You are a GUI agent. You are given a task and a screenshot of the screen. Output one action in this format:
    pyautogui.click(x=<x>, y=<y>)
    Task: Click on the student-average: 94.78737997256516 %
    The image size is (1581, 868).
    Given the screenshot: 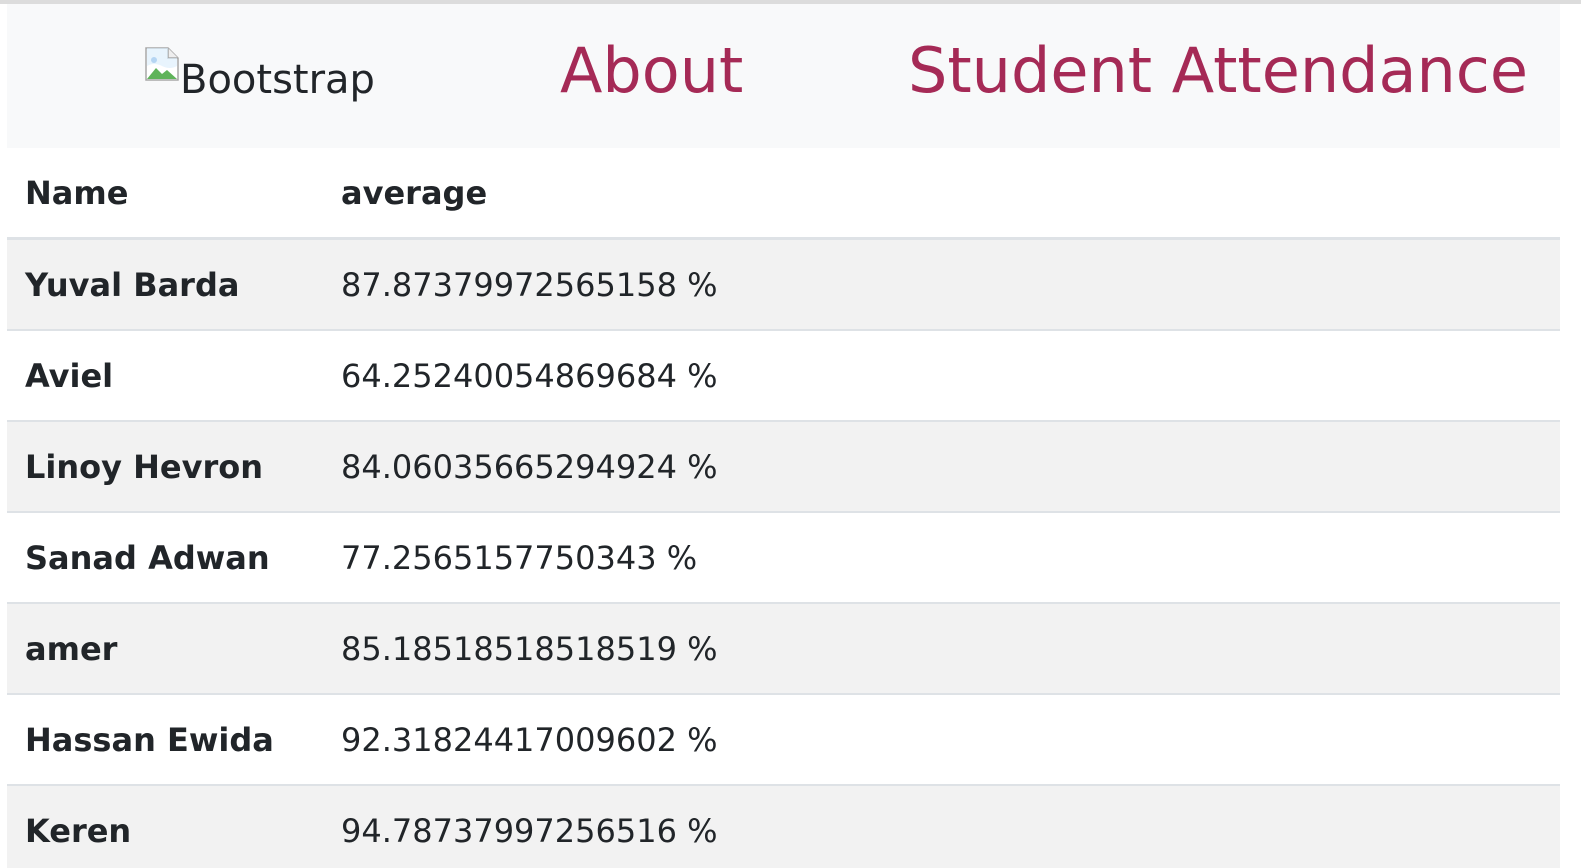 What is the action you would take?
    pyautogui.click(x=941, y=826)
    